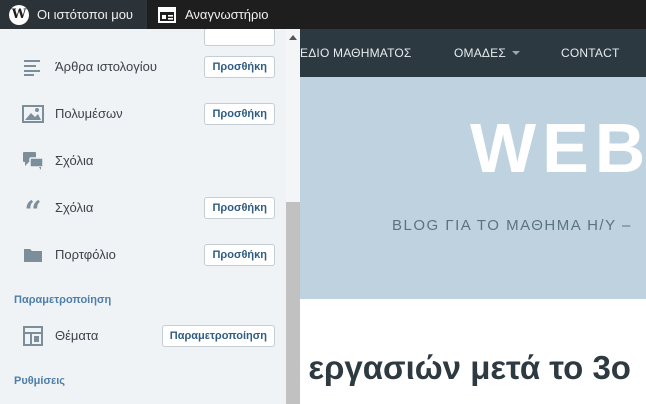 This screenshot has width=646, height=404. Describe the element at coordinates (89, 113) in the screenshot. I see `sidebar-item-label: Πολυμέσων` at that location.